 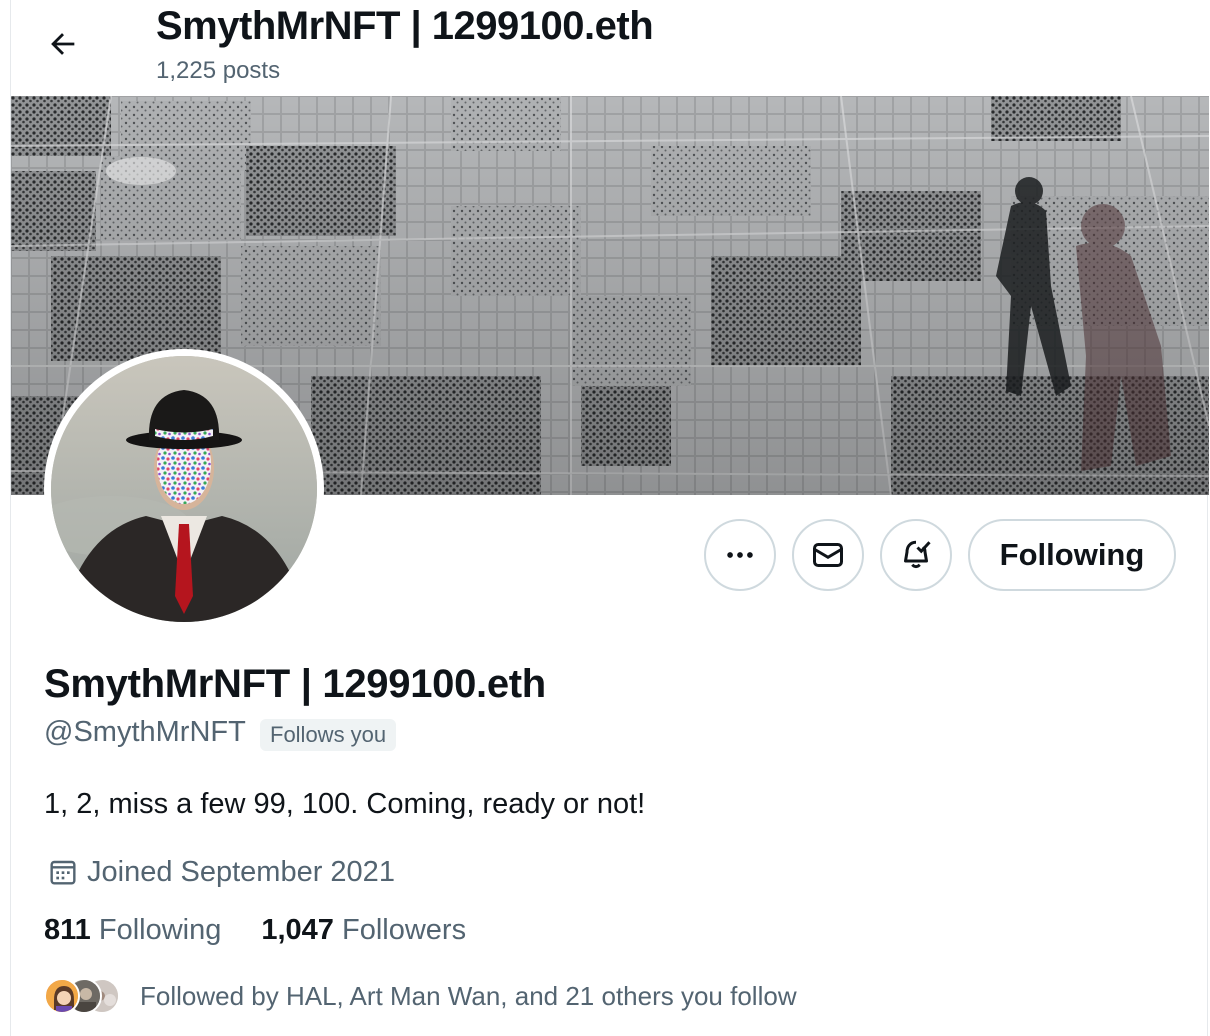 I want to click on follows-you-badge: Follows you, so click(x=328, y=735).